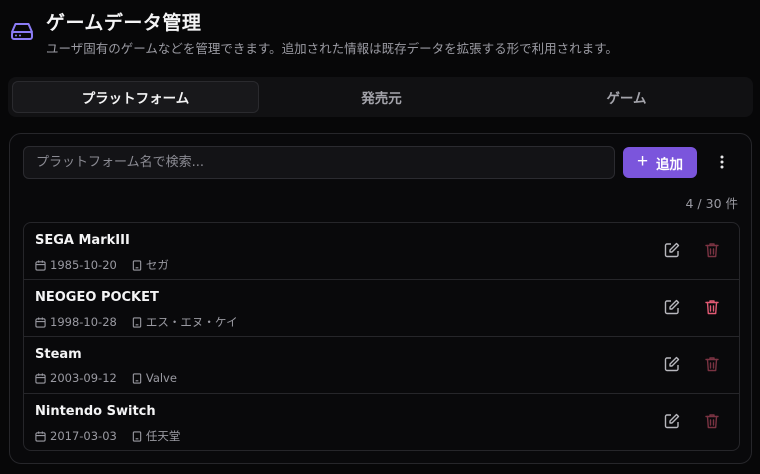  I want to click on list-item: Nintendo Switch 2017-03-03 任天堂, so click(381, 422).